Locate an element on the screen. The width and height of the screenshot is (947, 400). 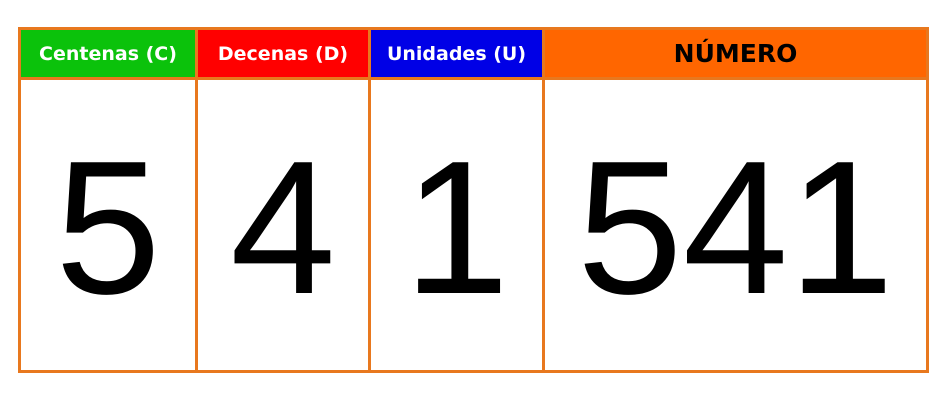
decenas-value: 4 is located at coordinates (283, 223).